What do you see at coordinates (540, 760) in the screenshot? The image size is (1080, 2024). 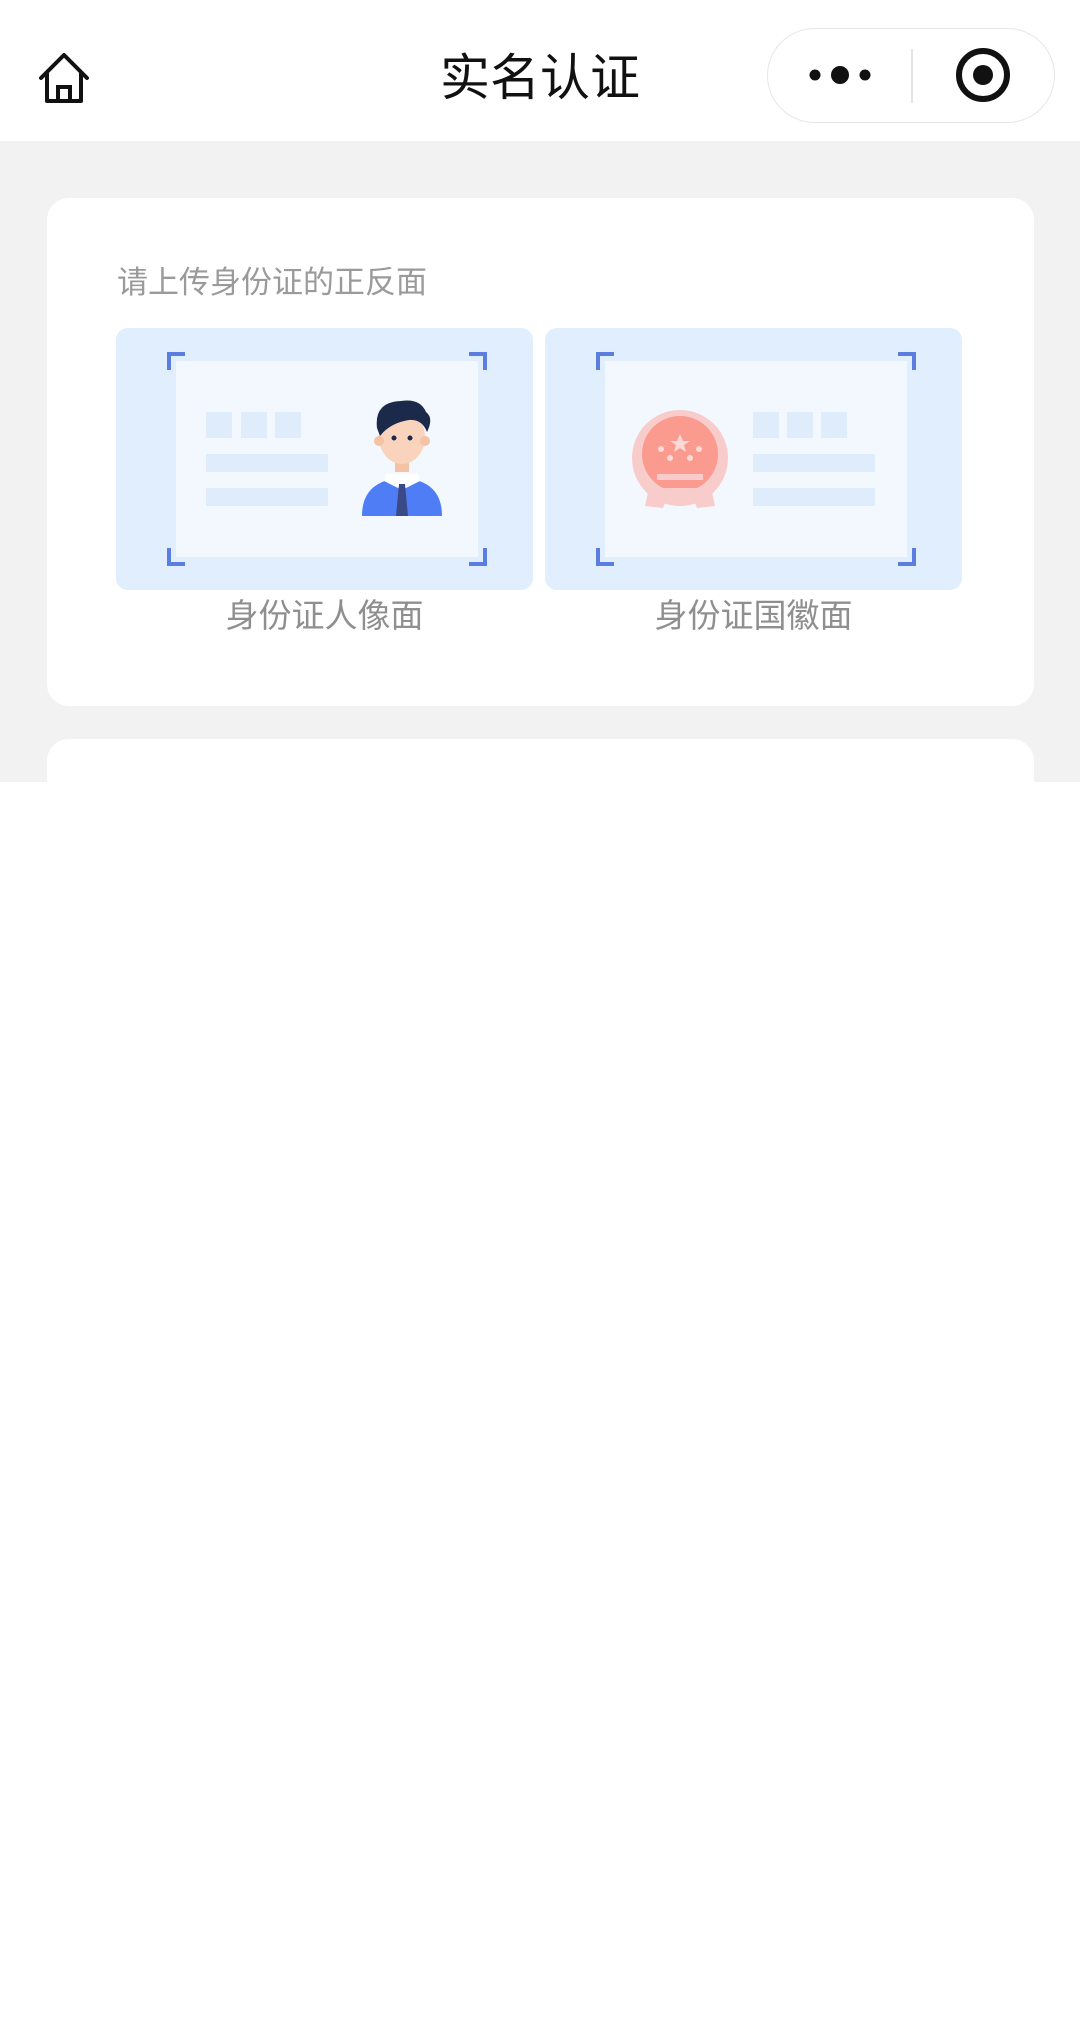 I see `next-card` at bounding box center [540, 760].